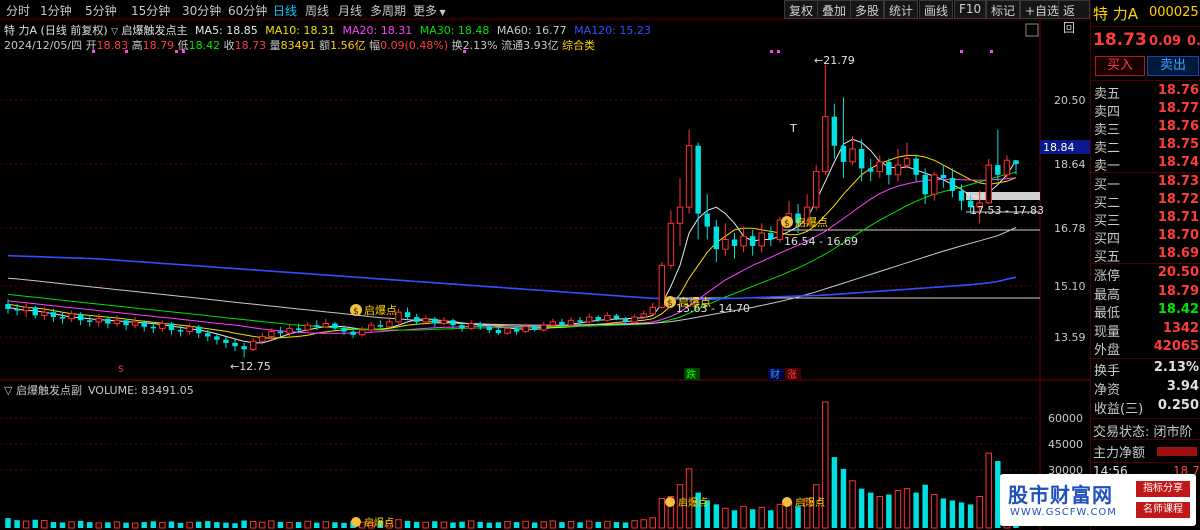 The image size is (1200, 530). What do you see at coordinates (1173, 66) in the screenshot?
I see `sell-button: 卖出` at bounding box center [1173, 66].